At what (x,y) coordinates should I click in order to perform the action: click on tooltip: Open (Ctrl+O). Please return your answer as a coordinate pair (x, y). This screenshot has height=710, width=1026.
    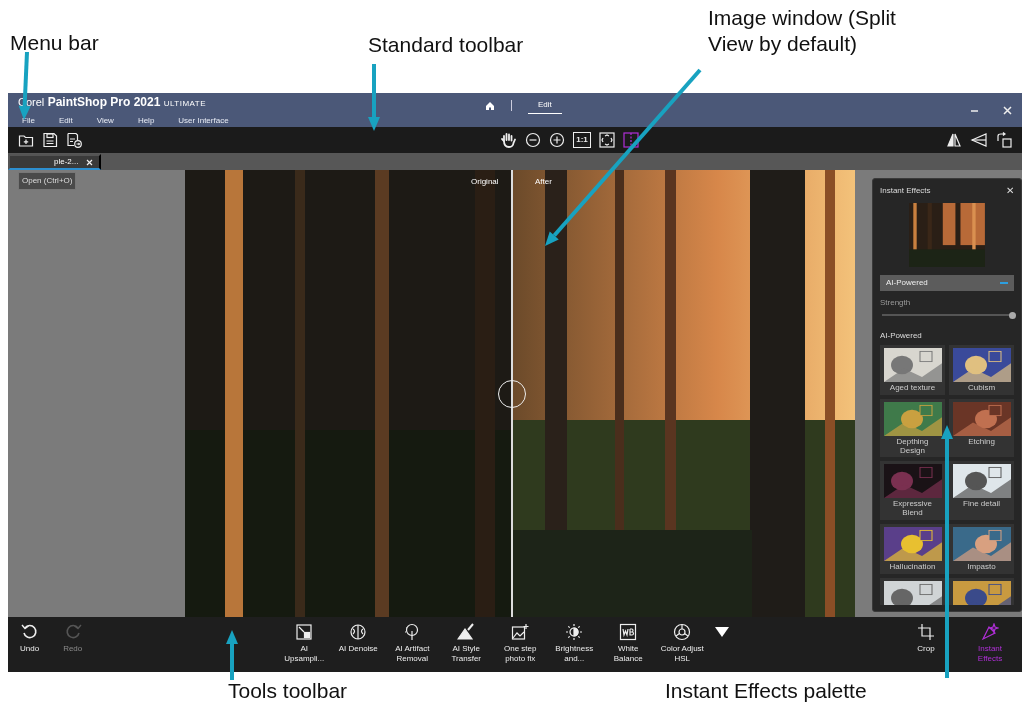
    Looking at the image, I should click on (47, 181).